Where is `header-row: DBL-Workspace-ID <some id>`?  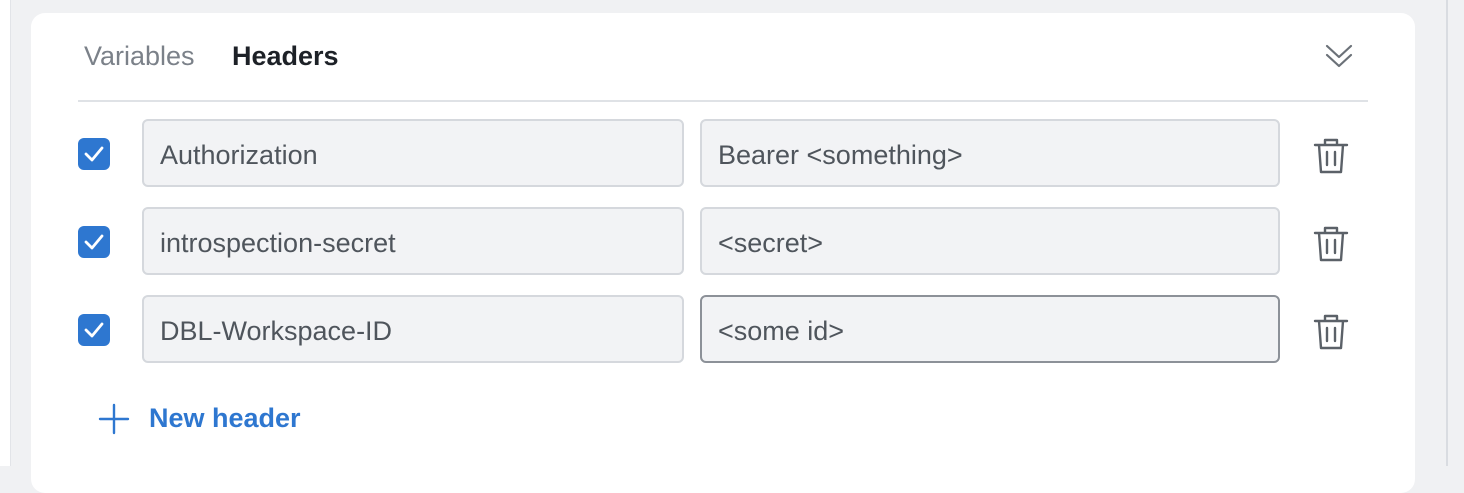 header-row: DBL-Workspace-ID <some id> is located at coordinates (732, 331).